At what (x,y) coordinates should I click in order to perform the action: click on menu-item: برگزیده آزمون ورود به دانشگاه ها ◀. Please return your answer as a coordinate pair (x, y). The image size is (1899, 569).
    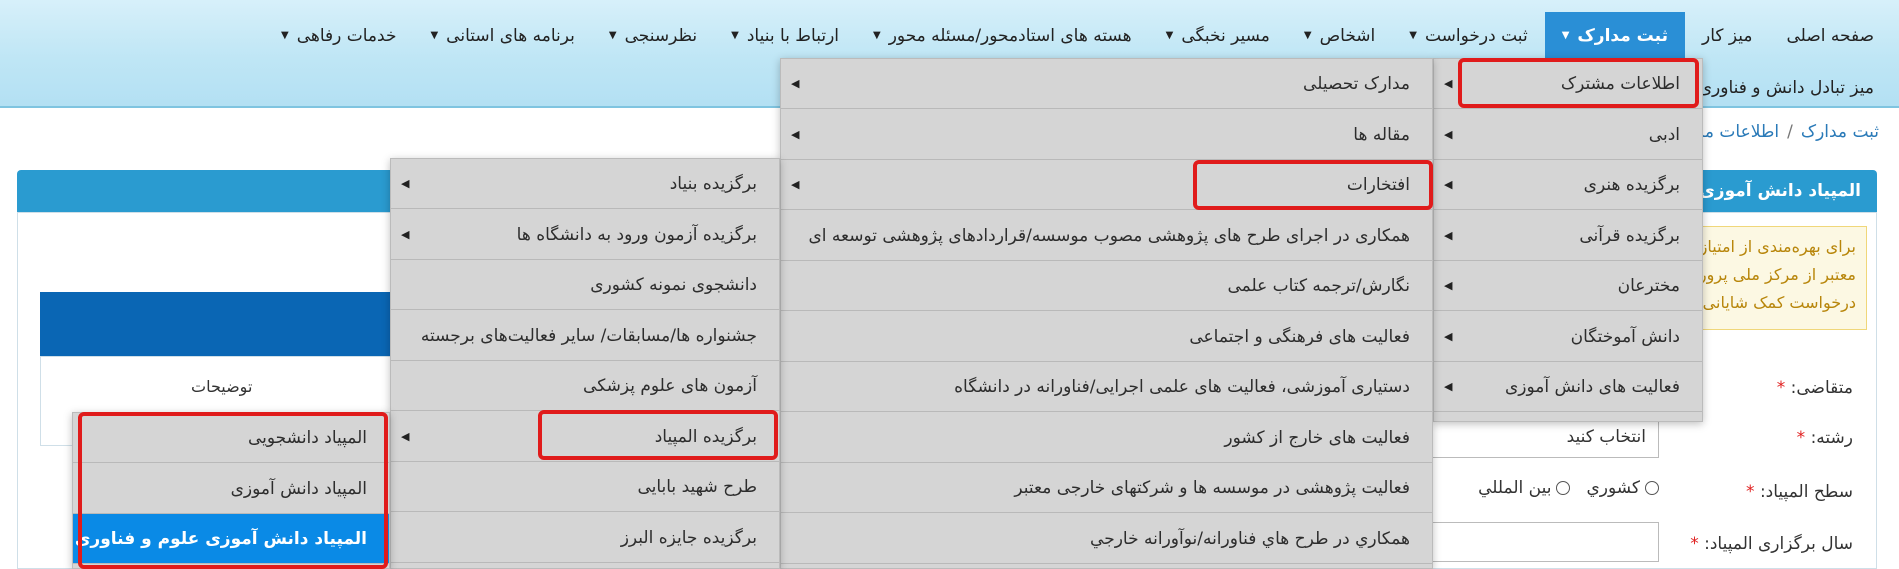
    Looking at the image, I should click on (585, 235).